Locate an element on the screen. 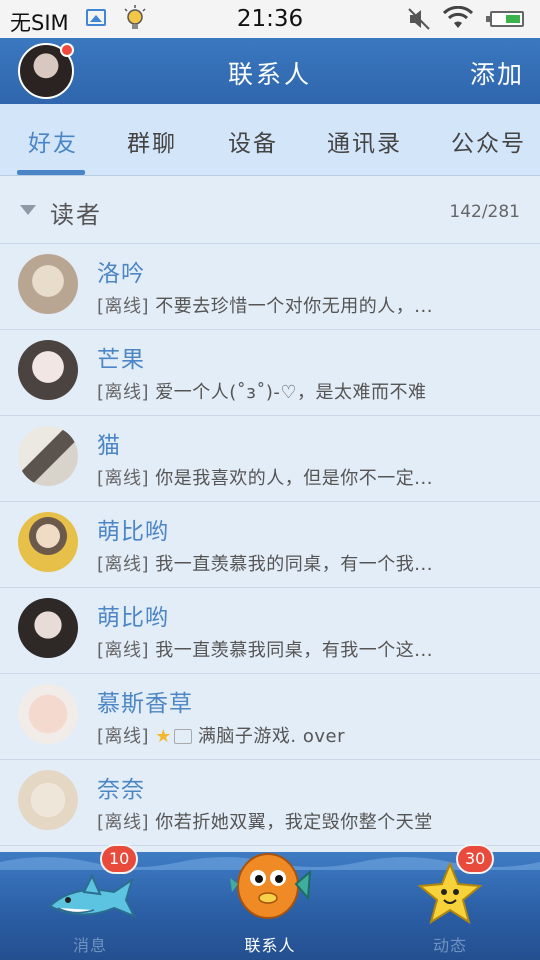 The width and height of the screenshot is (540, 960). mute-icon is located at coordinates (419, 19).